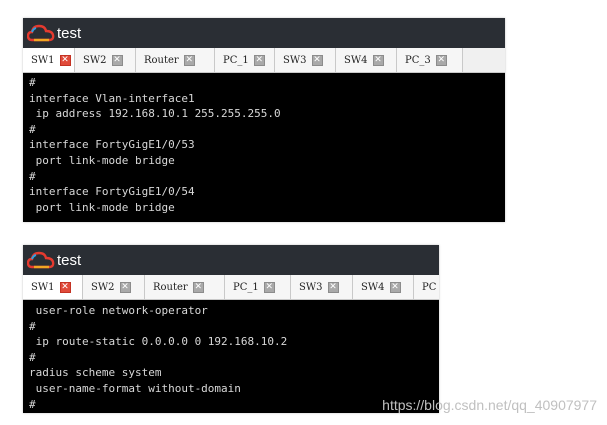  Describe the element at coordinates (489, 405) in the screenshot. I see `watermark-url: https://blog.csdn.net/qq_40907977` at that location.